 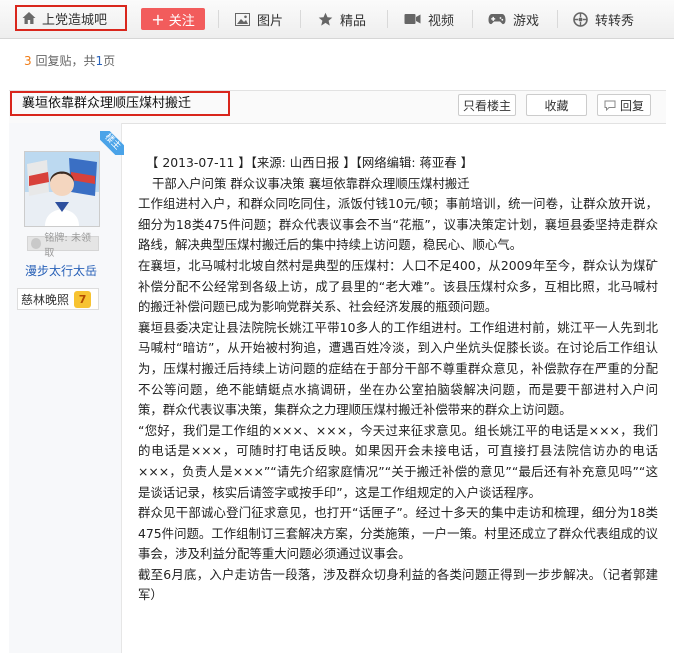 I want to click on reply-button: 回复, so click(x=624, y=105).